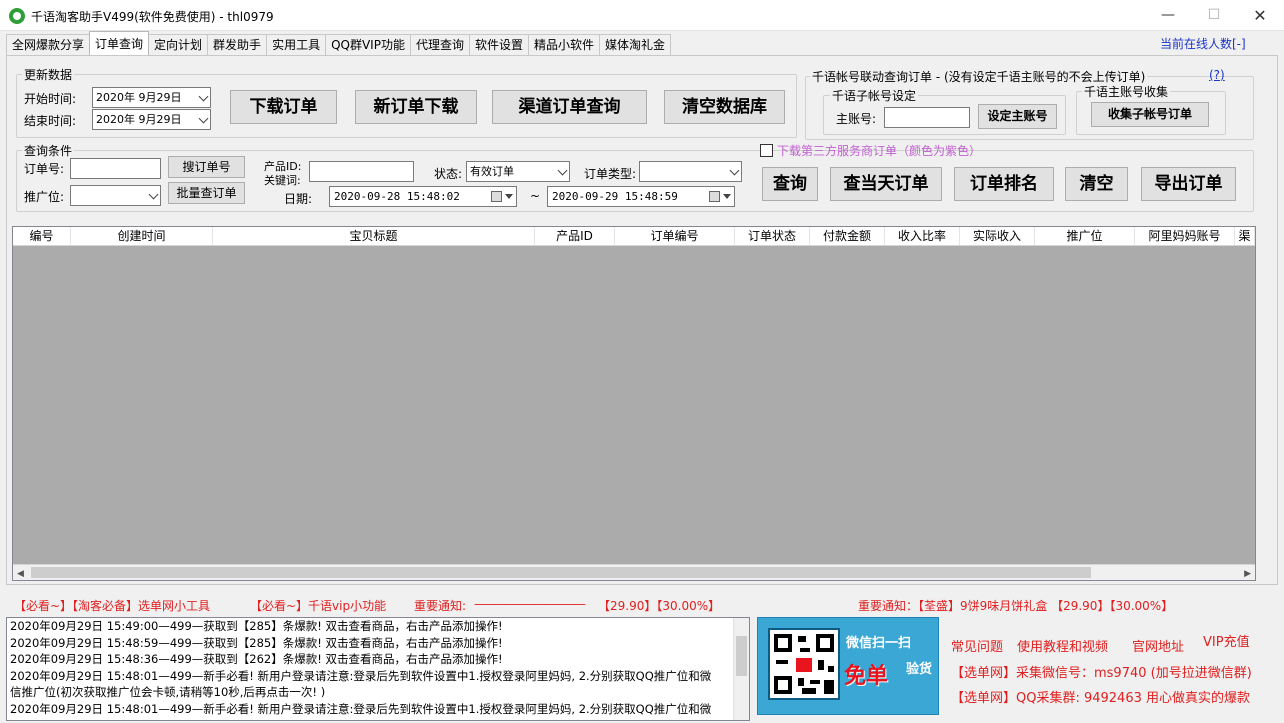  What do you see at coordinates (151, 119) in the screenshot?
I see `end-date-picker: 2020年 9月29日` at bounding box center [151, 119].